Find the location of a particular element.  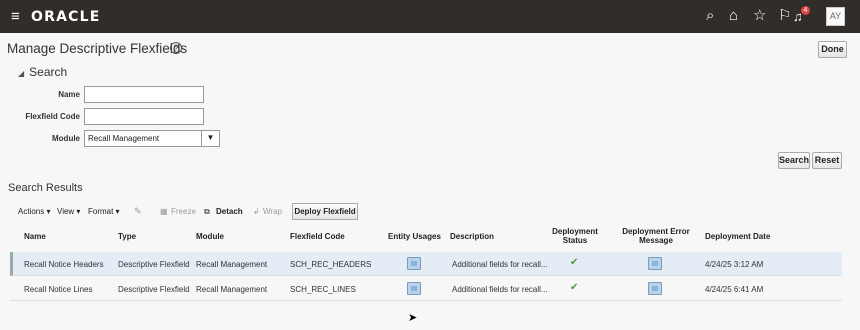

column-header-type: Type is located at coordinates (127, 236).